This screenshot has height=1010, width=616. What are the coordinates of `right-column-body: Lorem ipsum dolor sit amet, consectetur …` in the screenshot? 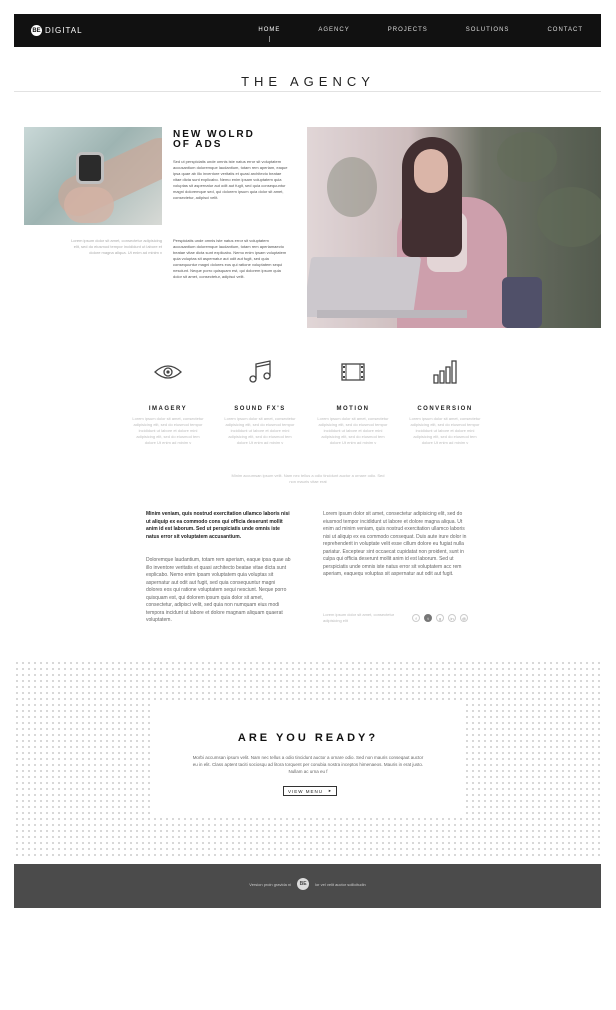 It's located at (395, 544).